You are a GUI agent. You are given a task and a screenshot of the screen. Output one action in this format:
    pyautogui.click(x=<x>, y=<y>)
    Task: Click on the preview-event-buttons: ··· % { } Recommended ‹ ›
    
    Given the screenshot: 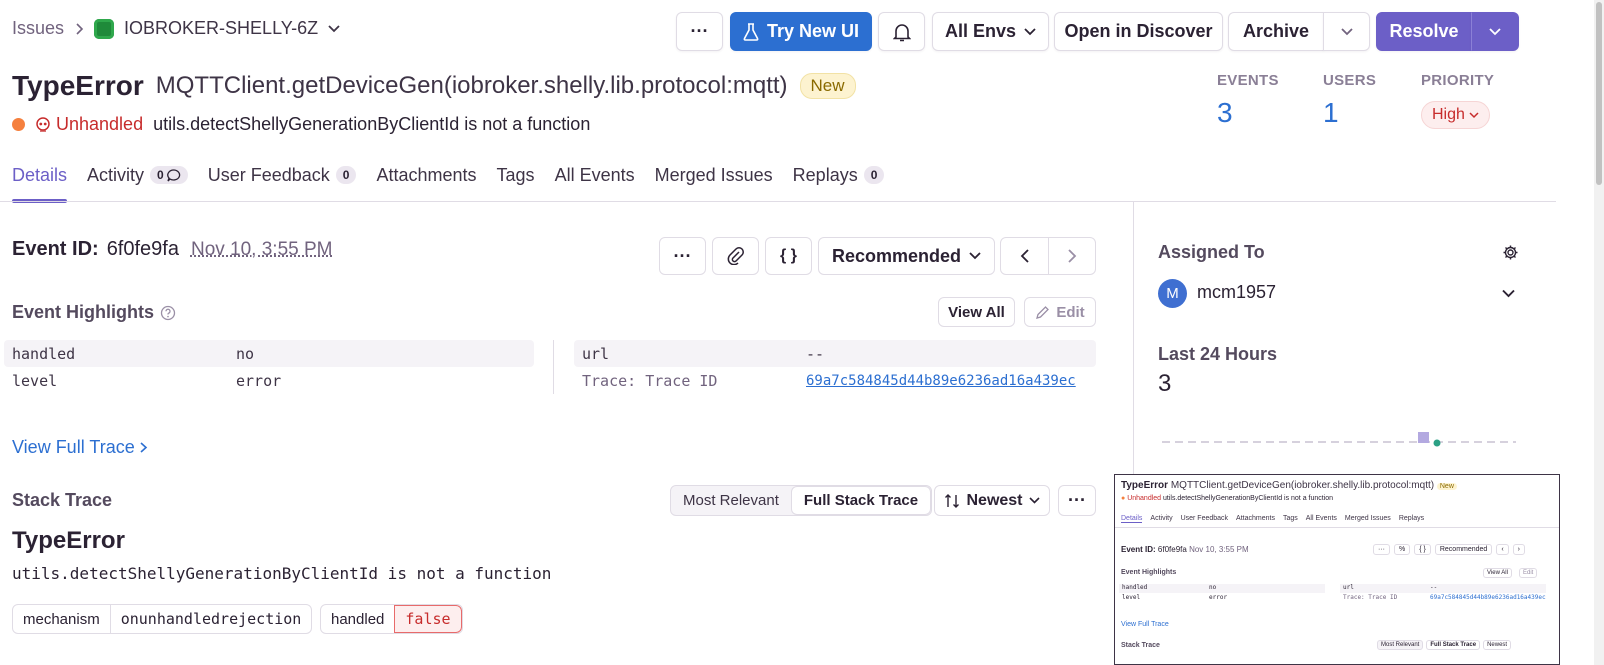 What is the action you would take?
    pyautogui.click(x=1449, y=549)
    